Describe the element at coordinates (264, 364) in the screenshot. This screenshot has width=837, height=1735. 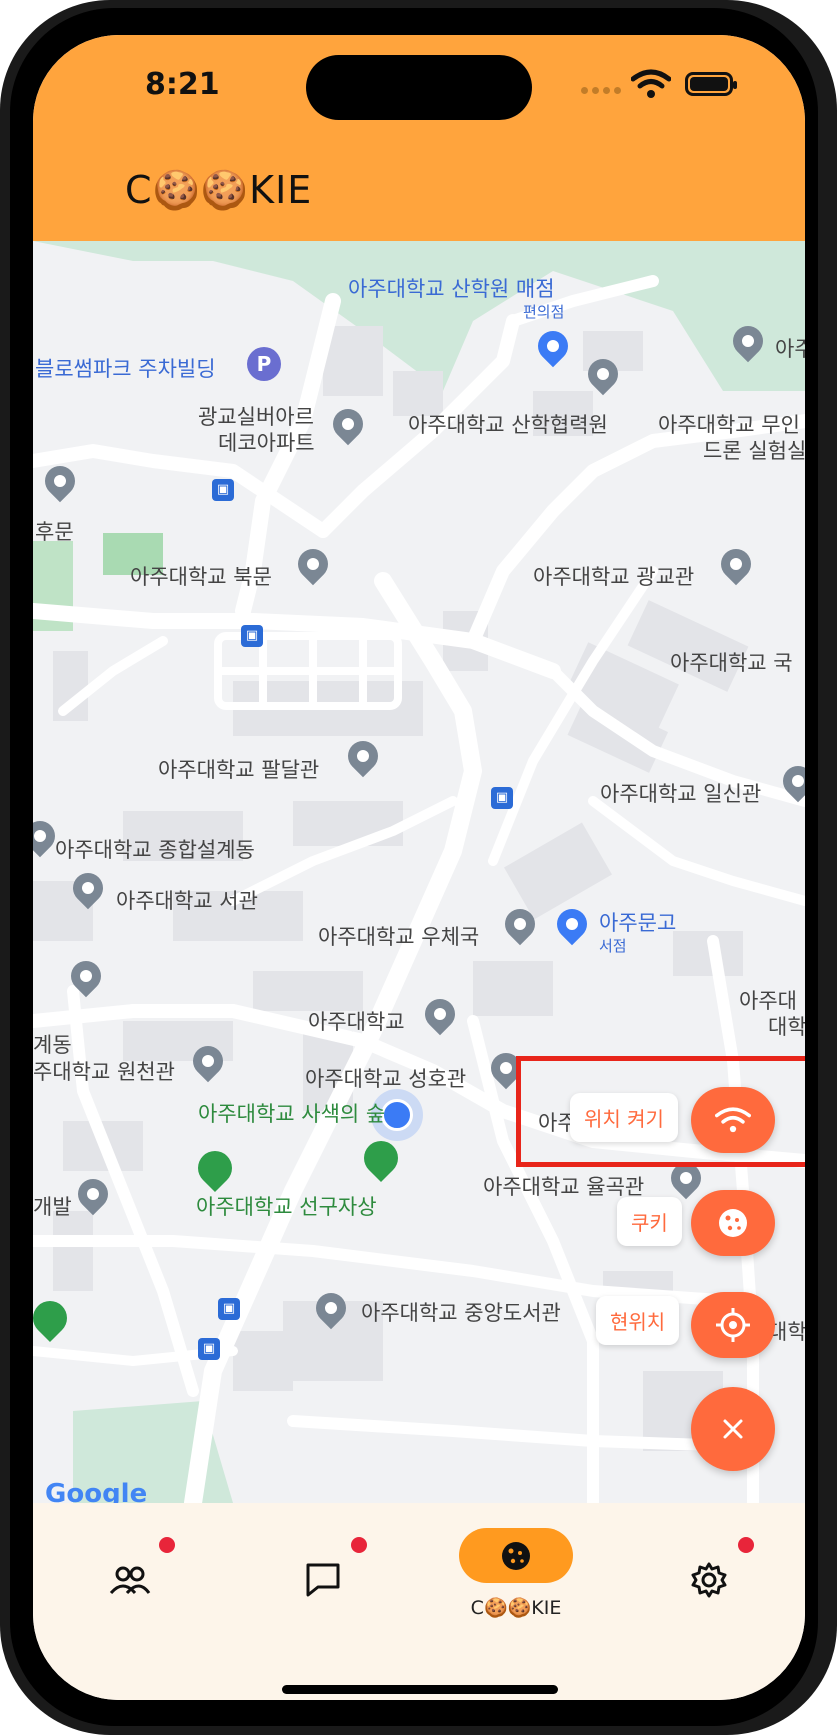
I see `parking-icon: P` at that location.